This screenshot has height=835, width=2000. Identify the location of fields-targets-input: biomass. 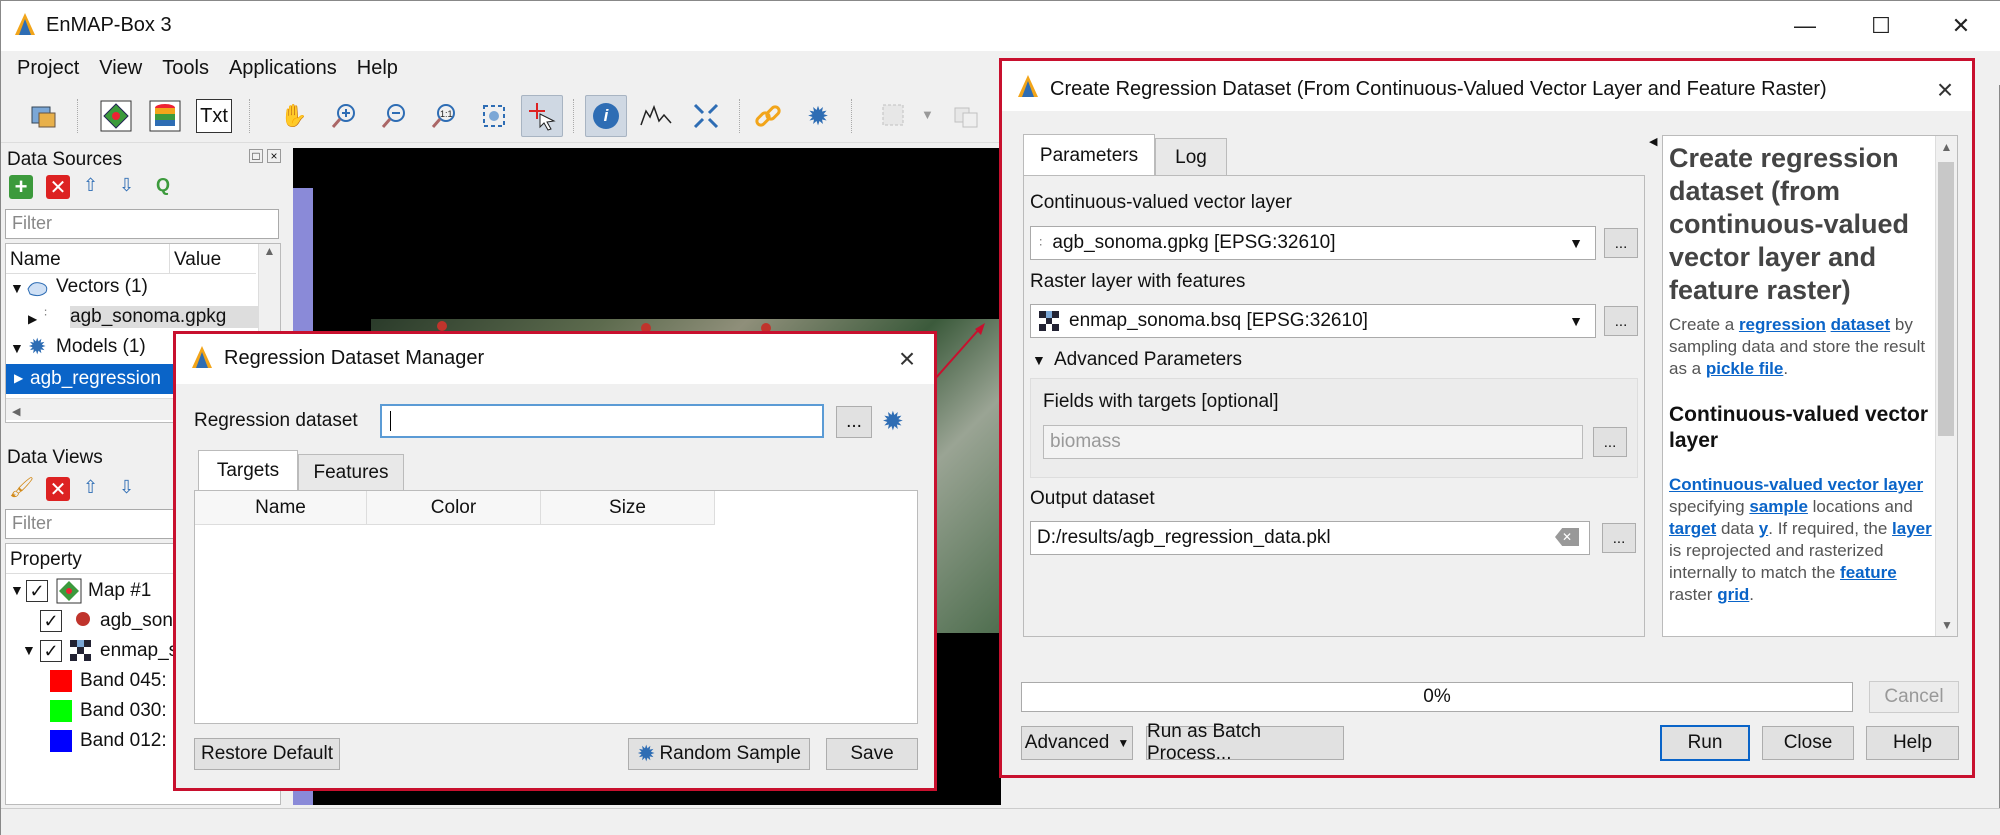
(1313, 442).